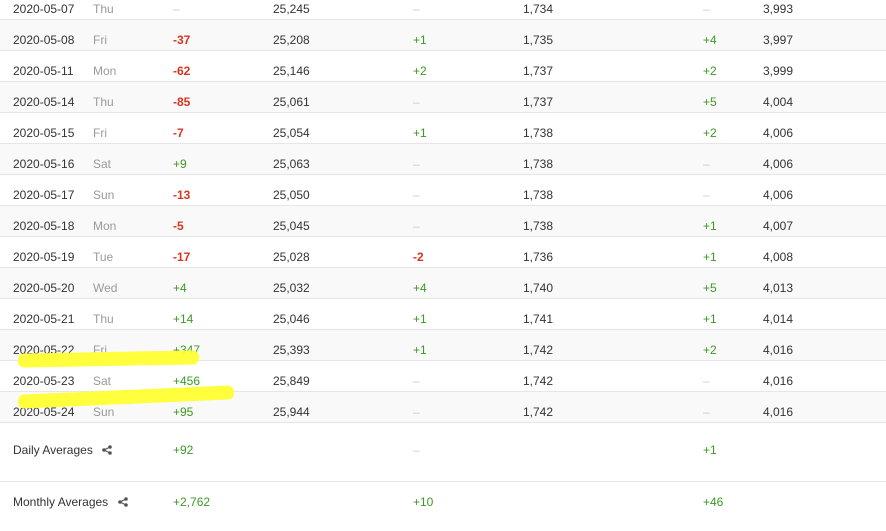 This screenshot has width=886, height=531. What do you see at coordinates (183, 450) in the screenshot?
I see `daily-avg-subs-change: +92` at bounding box center [183, 450].